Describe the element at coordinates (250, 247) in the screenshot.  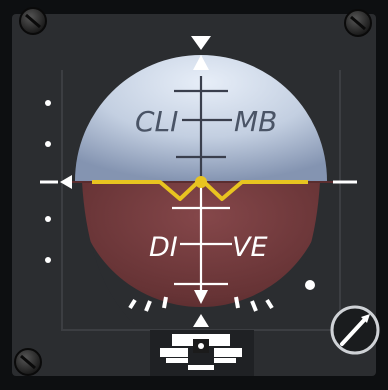
I see `dive-label-right: VE` at that location.